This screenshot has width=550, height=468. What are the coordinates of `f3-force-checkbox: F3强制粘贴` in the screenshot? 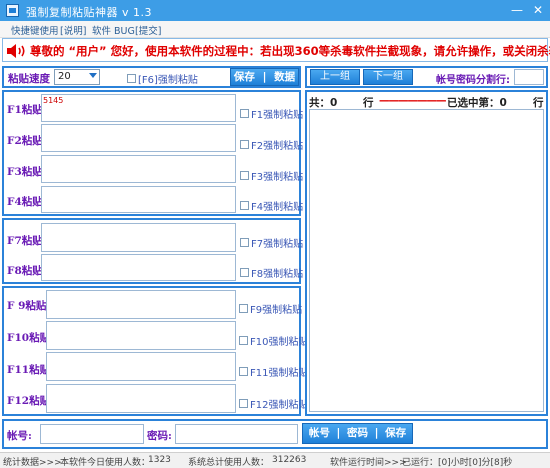 It's located at (271, 175).